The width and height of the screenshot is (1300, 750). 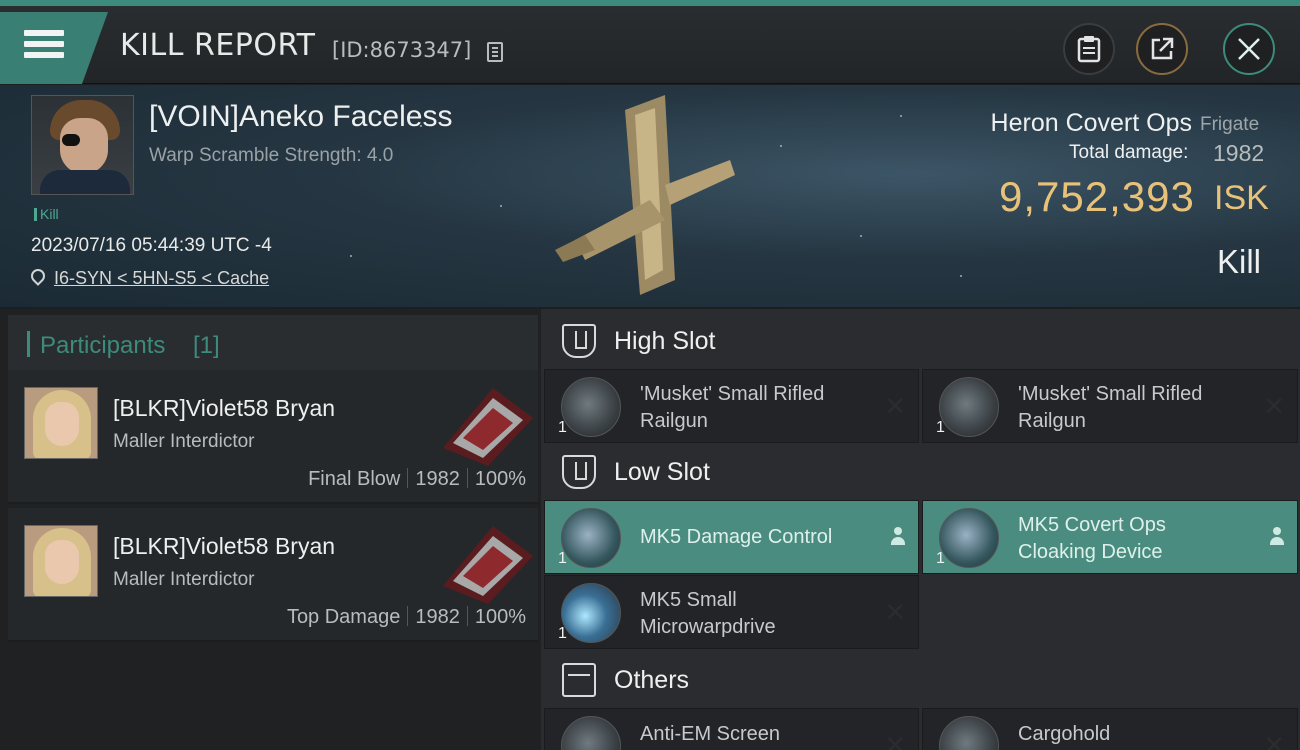 What do you see at coordinates (922, 472) in the screenshot?
I see `low-slot-section: Low Slot` at bounding box center [922, 472].